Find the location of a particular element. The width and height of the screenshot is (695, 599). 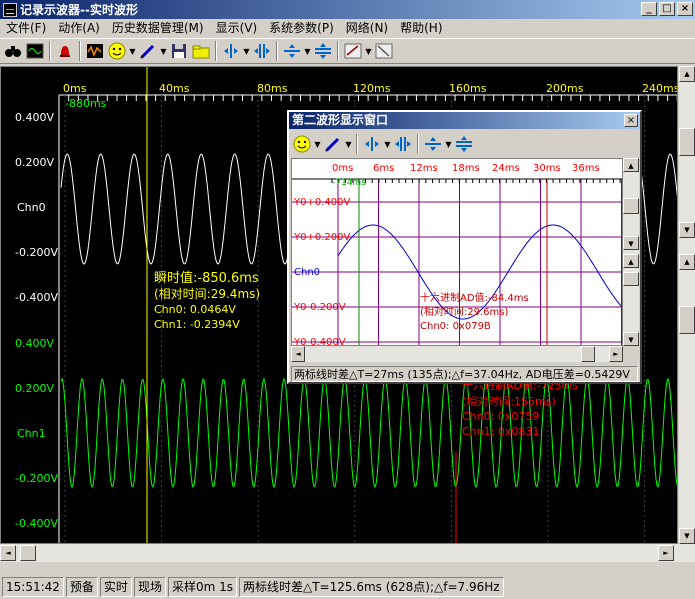

sub-toolbar: ▼ ▼ ▼ ▼ is located at coordinates (383, 144).